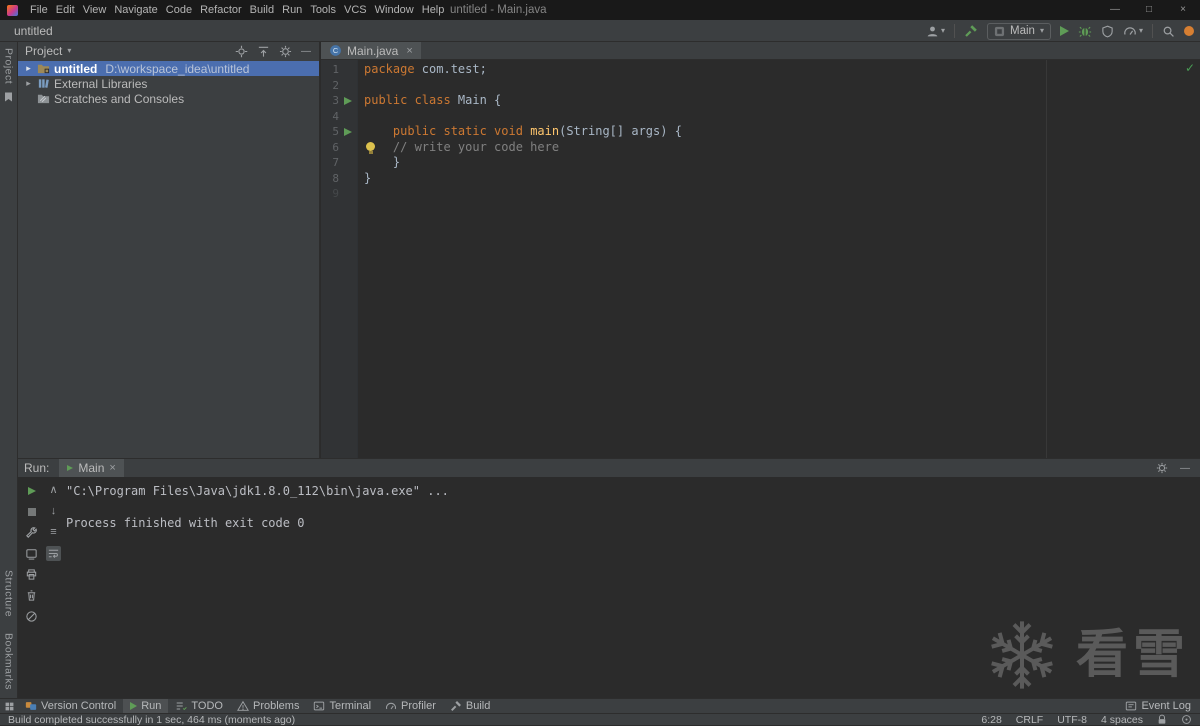  What do you see at coordinates (168, 51) in the screenshot?
I see `project-panel-header: Project ▾ —` at bounding box center [168, 51].